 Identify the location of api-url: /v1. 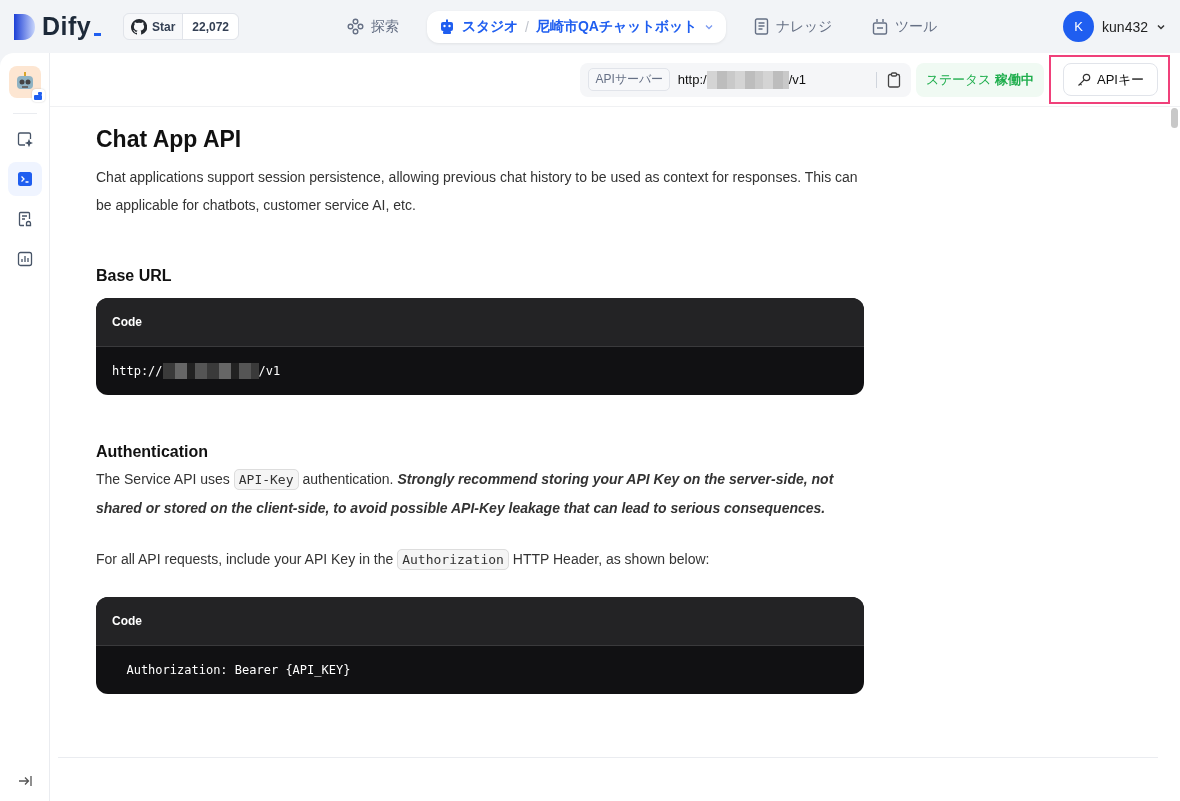
(797, 79).